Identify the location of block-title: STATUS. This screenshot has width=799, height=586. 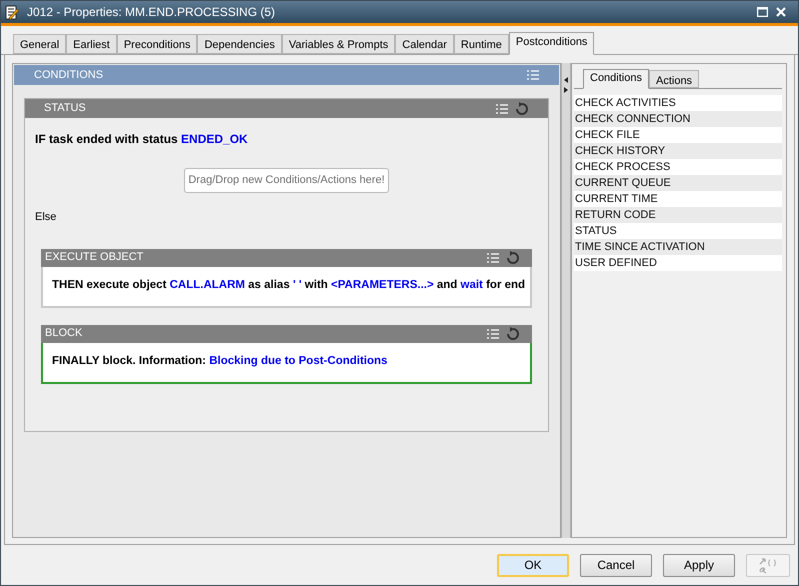
(65, 108).